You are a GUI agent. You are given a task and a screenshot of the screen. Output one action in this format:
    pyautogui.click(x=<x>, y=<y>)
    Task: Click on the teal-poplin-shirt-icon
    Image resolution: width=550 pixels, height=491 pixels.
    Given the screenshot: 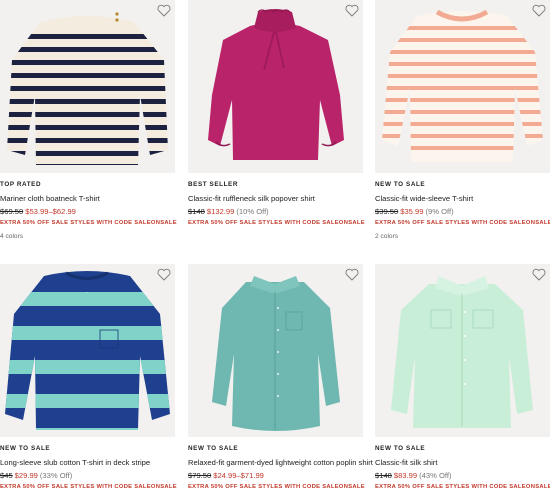 What is the action you would take?
    pyautogui.click(x=276, y=353)
    